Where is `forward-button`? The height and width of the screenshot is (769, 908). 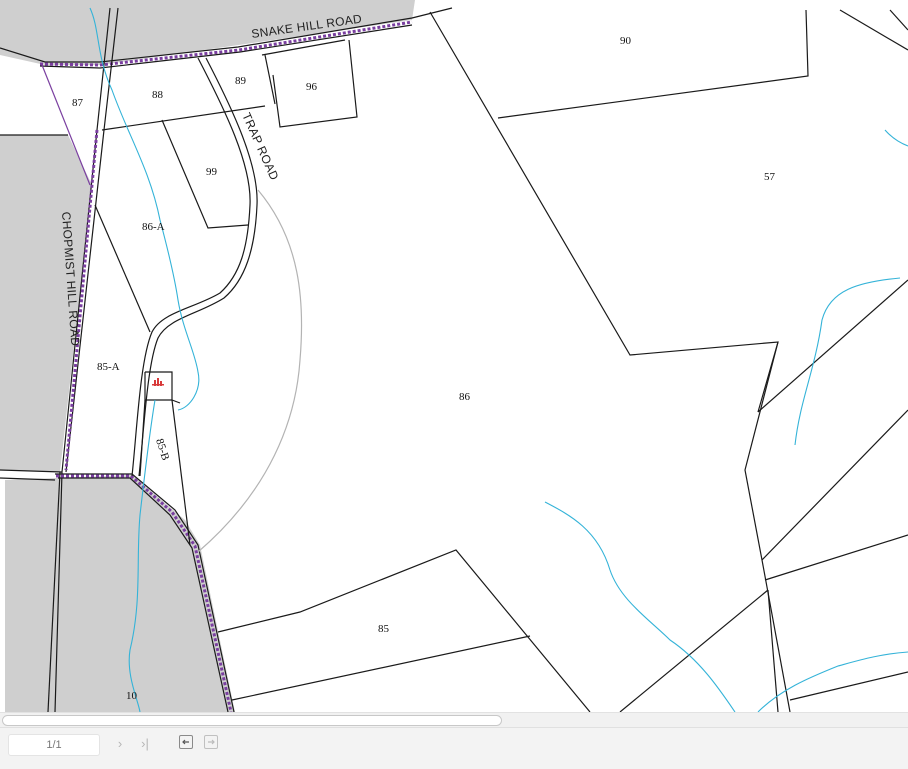 forward-button is located at coordinates (211, 742).